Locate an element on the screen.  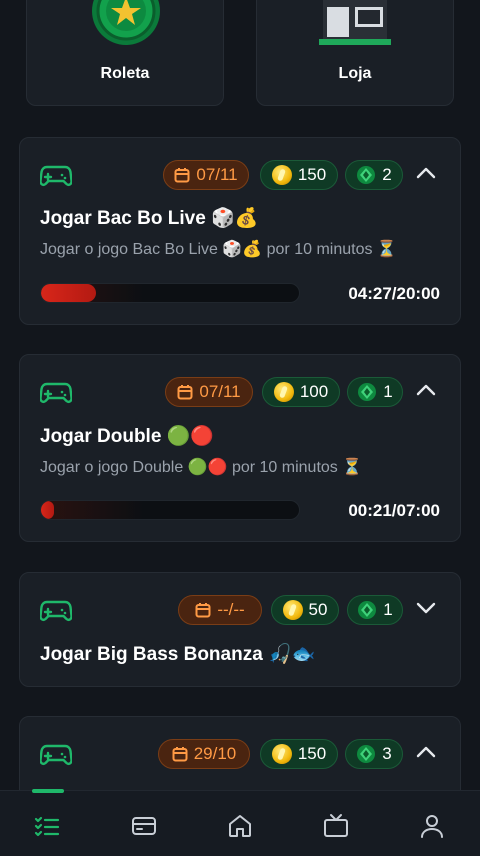
gem-reward-value: 2 is located at coordinates (387, 174).